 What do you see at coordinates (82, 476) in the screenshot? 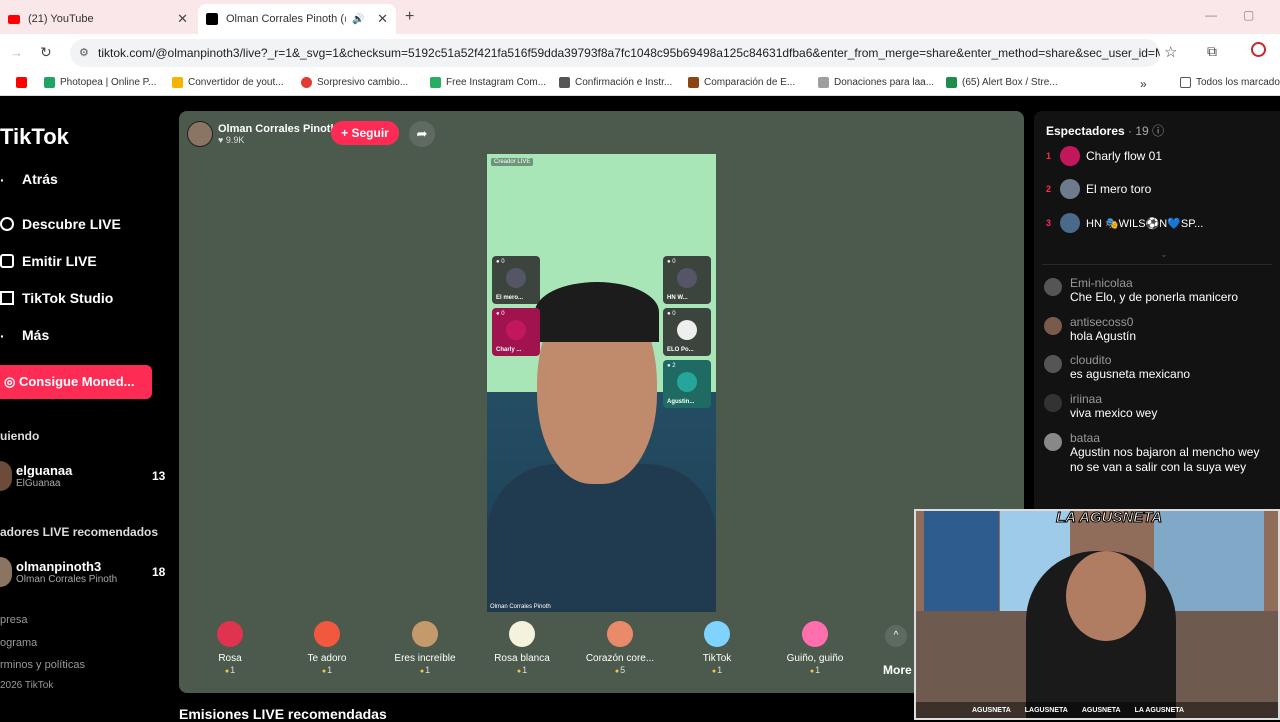
I see `following-account: elguanaa ElGuanaa 13` at bounding box center [82, 476].